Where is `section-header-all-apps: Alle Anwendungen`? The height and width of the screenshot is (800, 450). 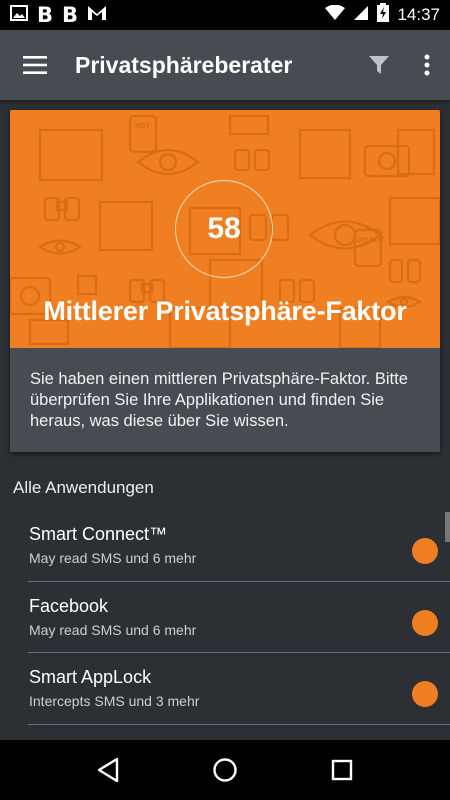 section-header-all-apps: Alle Anwendungen is located at coordinates (83, 487).